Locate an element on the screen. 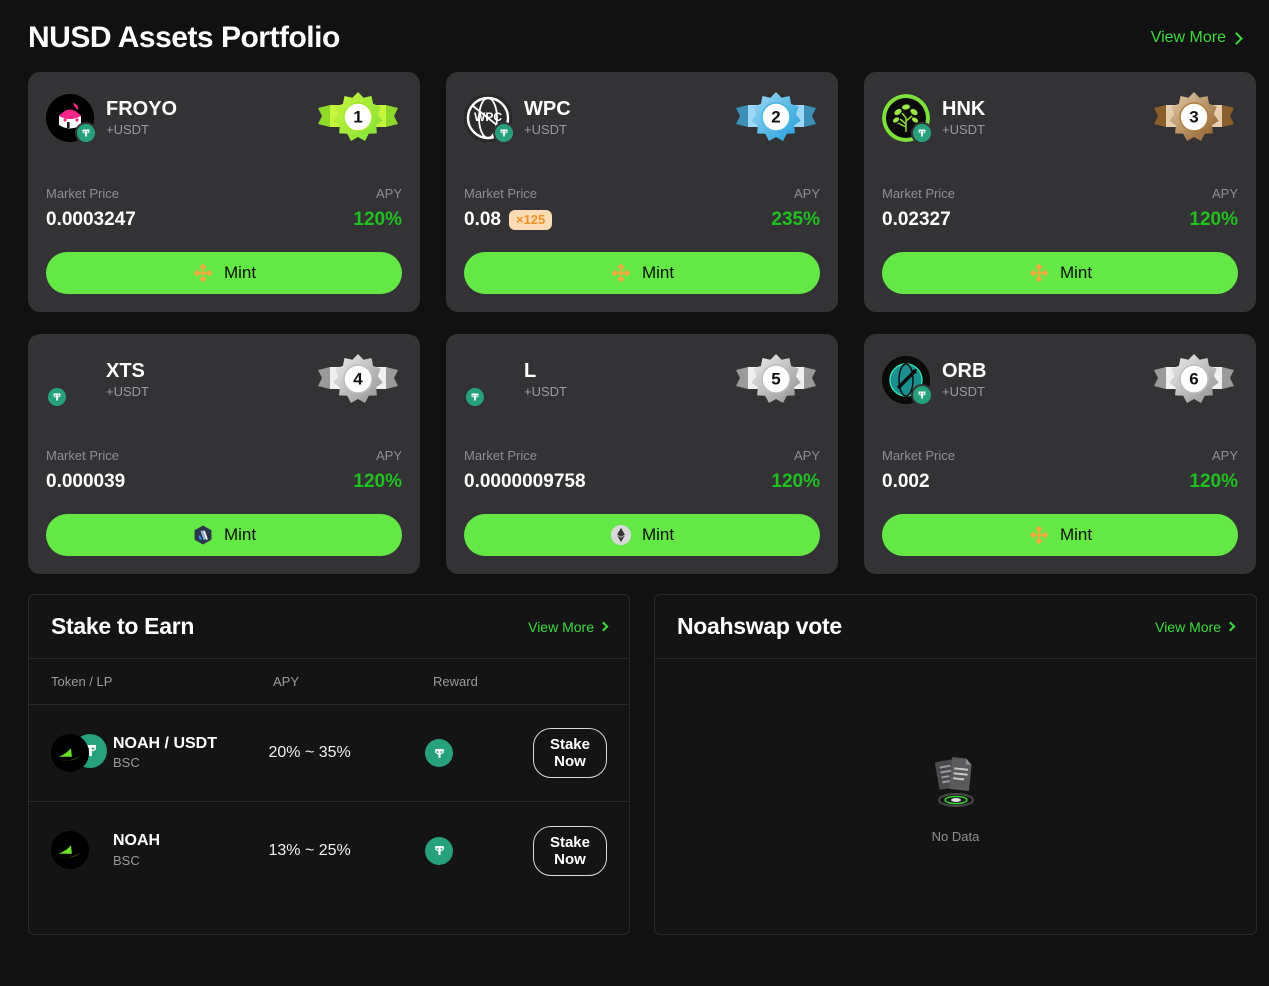 This screenshot has width=1269, height=986. chevron-right-icon is located at coordinates (1230, 626).